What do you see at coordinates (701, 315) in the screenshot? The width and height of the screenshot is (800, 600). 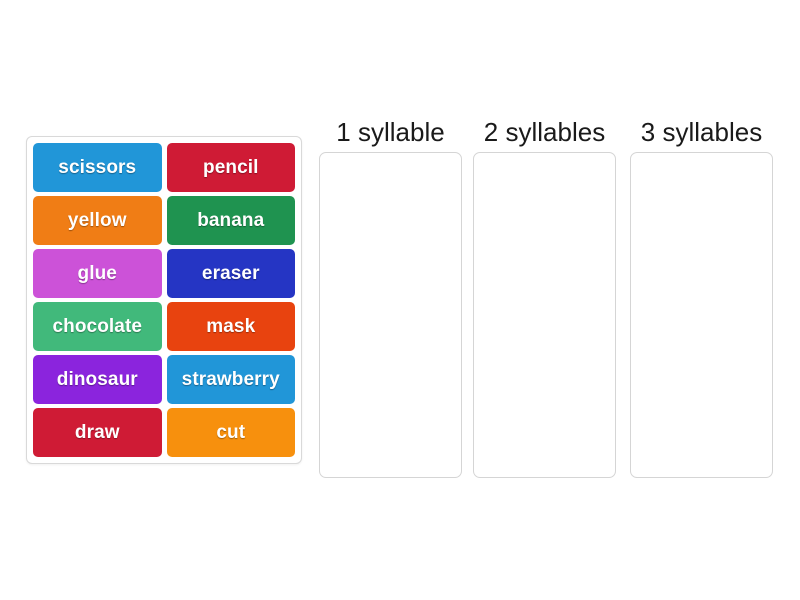 I see `drop-zone-3-syllables` at bounding box center [701, 315].